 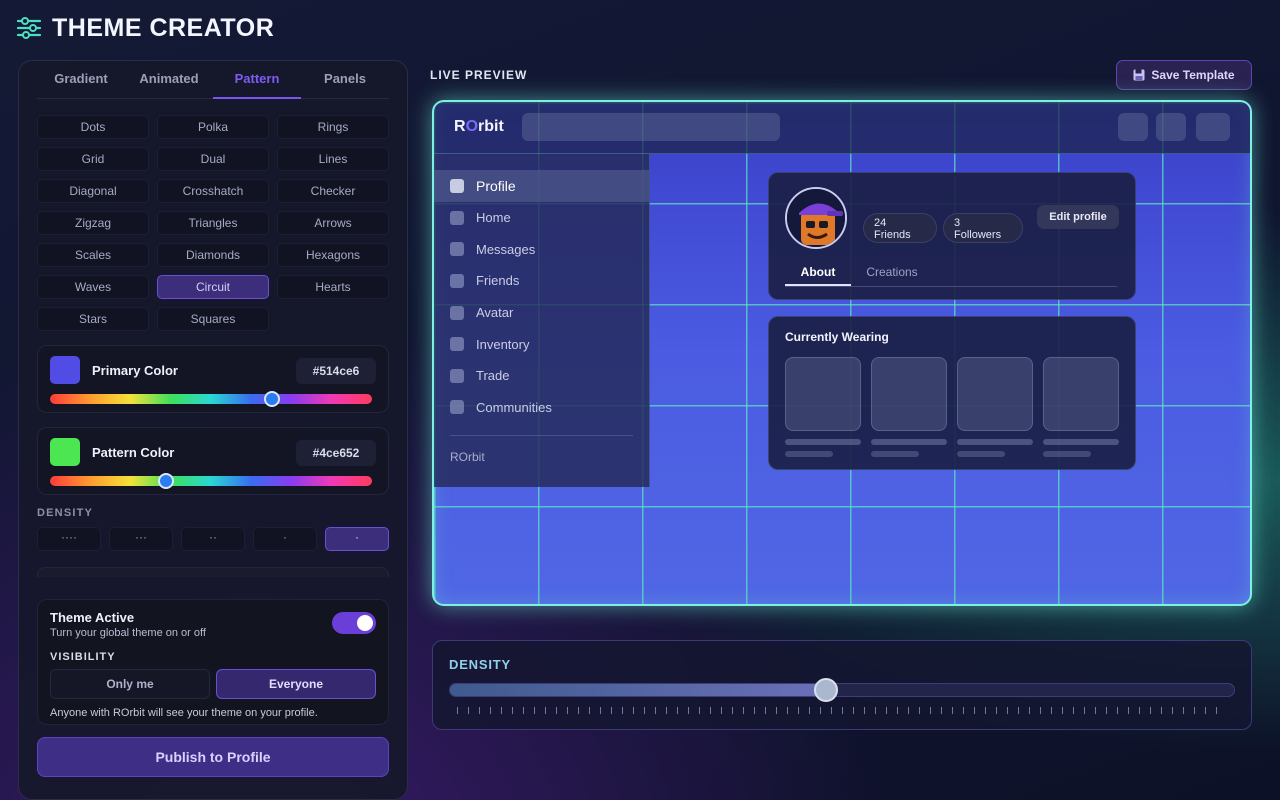 What do you see at coordinates (93, 287) in the screenshot?
I see `pattern-waves-button: Waves` at bounding box center [93, 287].